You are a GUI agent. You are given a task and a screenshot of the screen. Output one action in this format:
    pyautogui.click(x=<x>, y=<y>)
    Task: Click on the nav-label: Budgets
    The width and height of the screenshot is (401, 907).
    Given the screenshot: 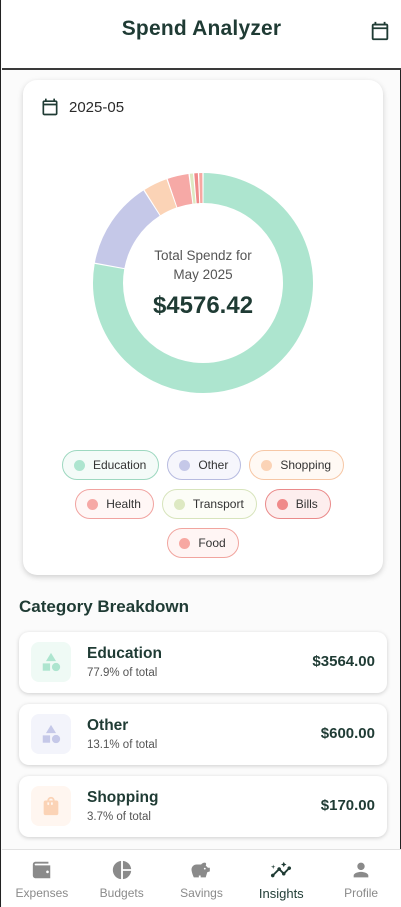 What is the action you would take?
    pyautogui.click(x=121, y=893)
    